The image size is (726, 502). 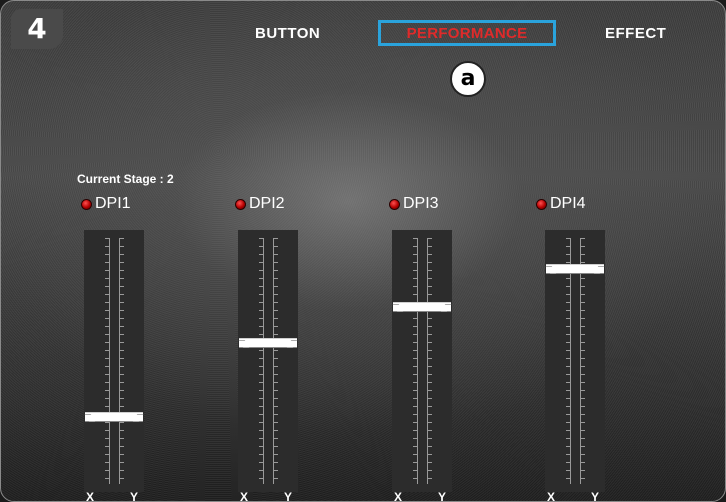 What do you see at coordinates (267, 203) in the screenshot?
I see `dpi2-label: DPI2` at bounding box center [267, 203].